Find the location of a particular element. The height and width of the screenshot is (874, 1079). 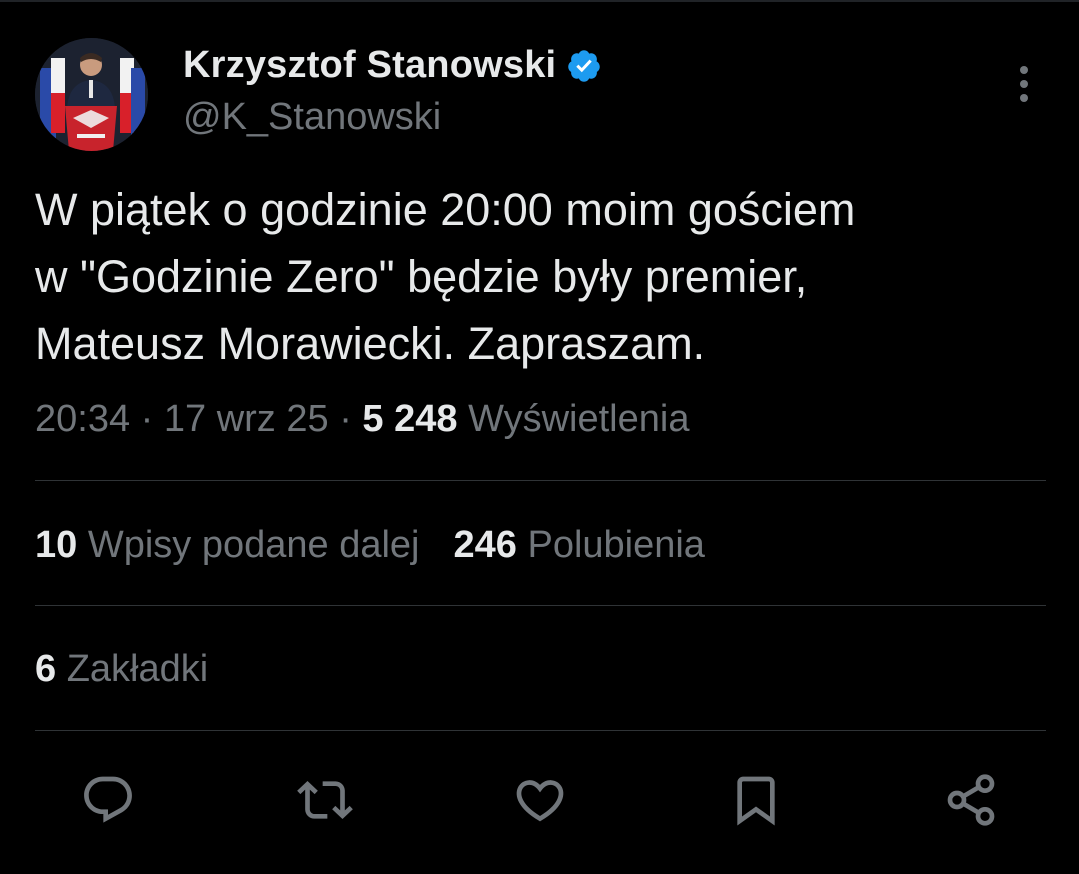

heart-icon is located at coordinates (540, 801).